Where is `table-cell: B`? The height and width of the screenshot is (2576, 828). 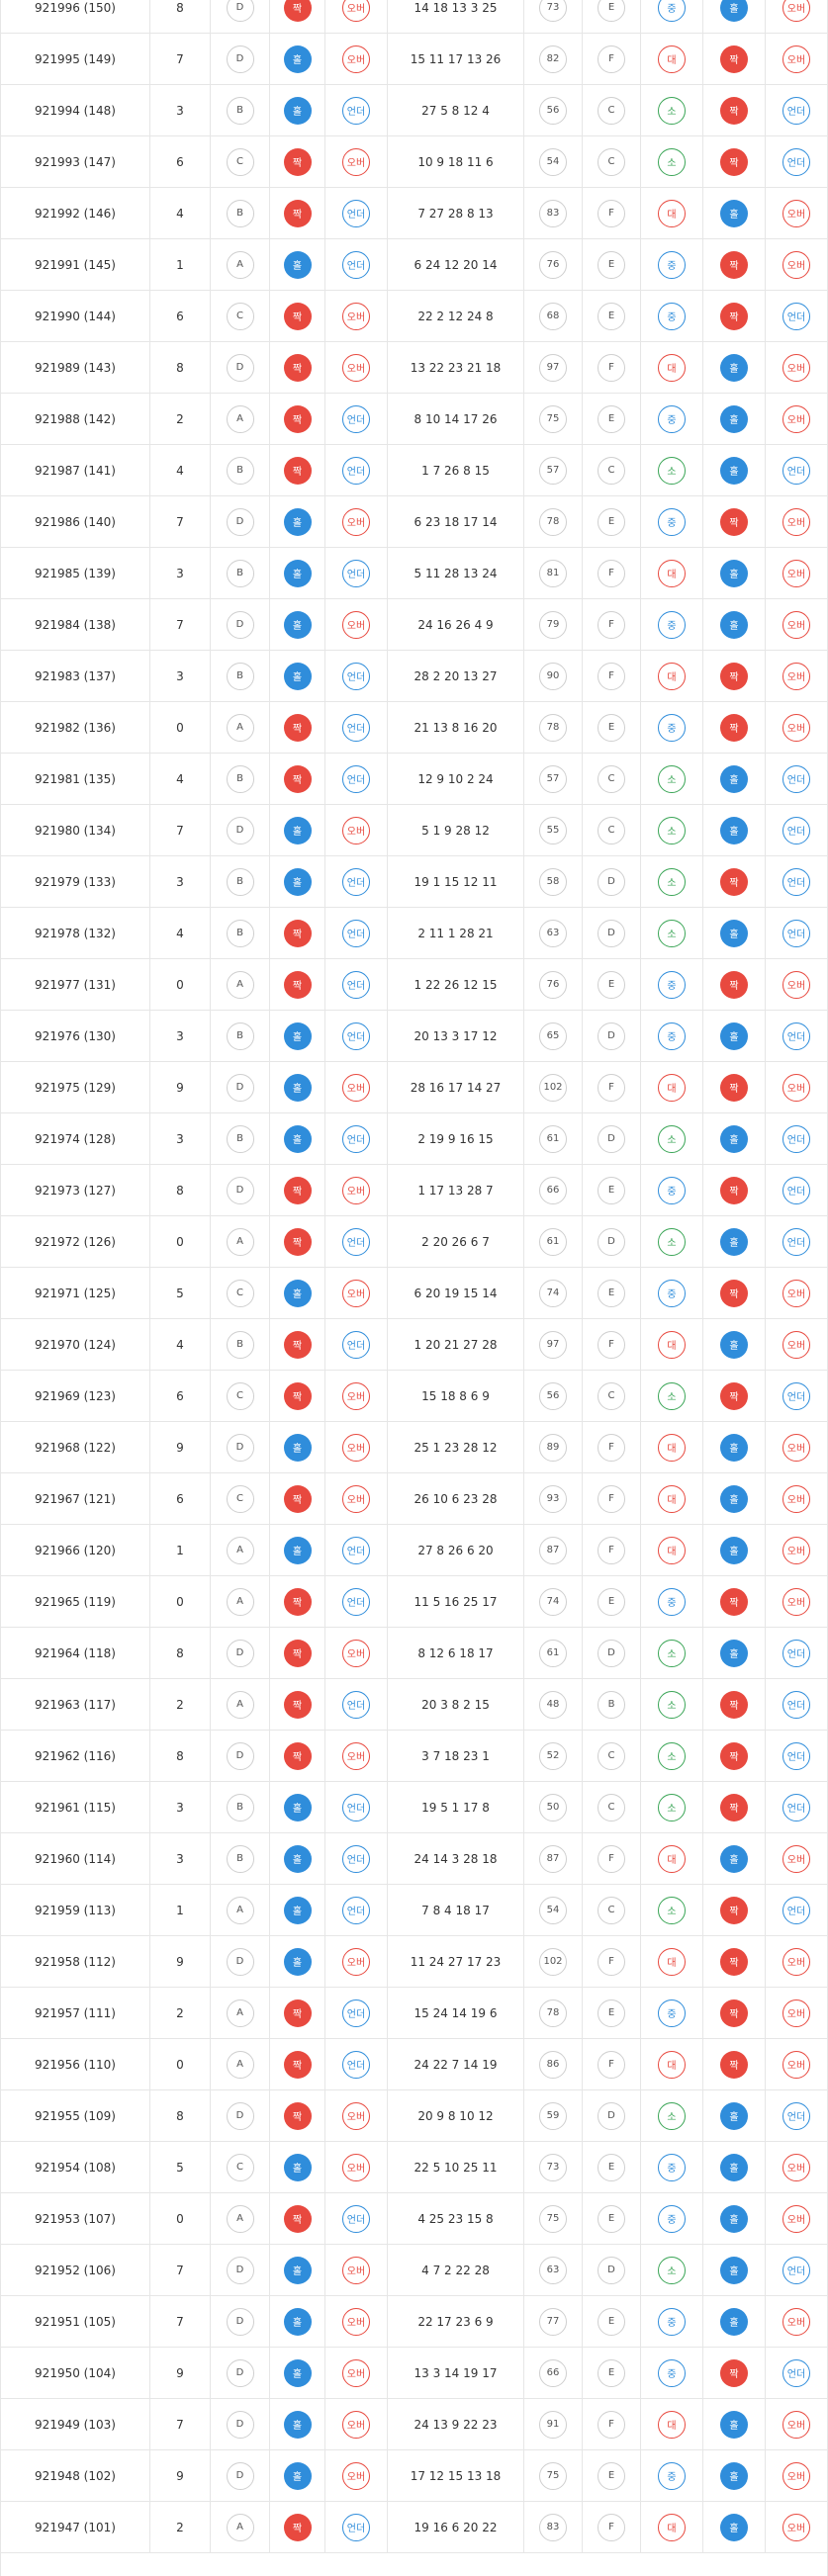 table-cell: B is located at coordinates (241, 1858).